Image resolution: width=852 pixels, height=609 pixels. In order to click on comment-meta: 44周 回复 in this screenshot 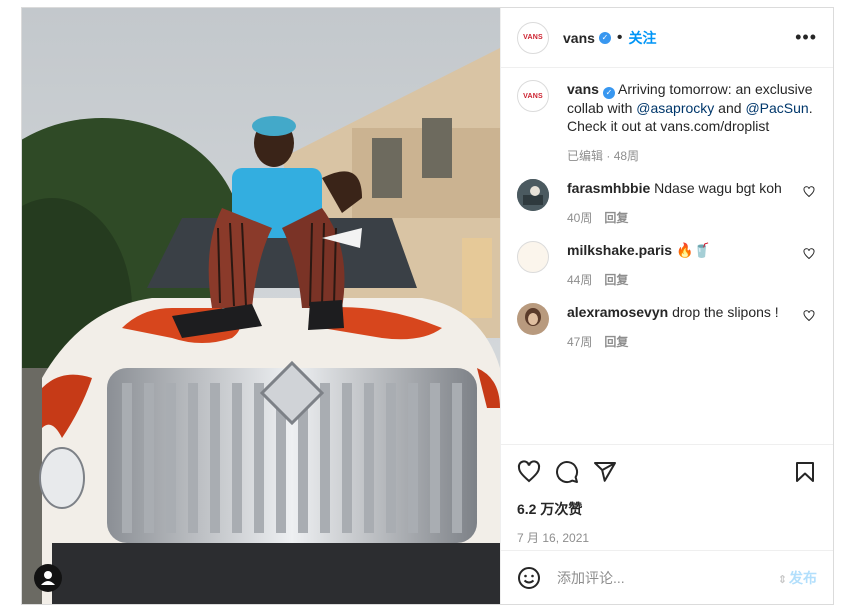, I will do `click(682, 280)`.